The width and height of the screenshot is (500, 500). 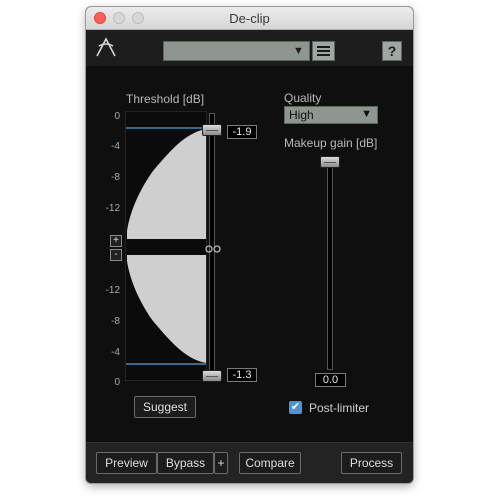 I want to click on makeup-gain-handle, so click(x=330, y=162).